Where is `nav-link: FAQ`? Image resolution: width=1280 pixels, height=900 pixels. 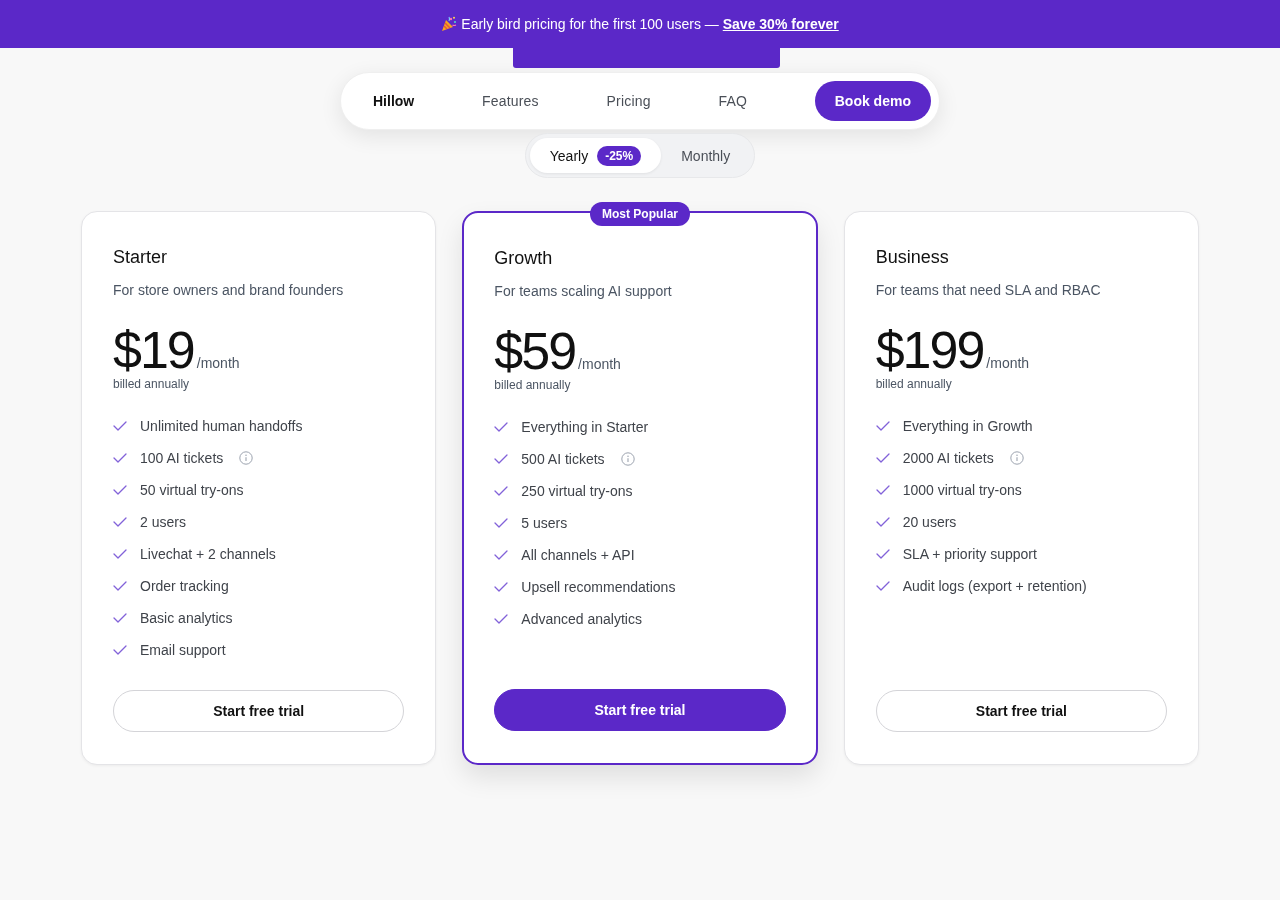 nav-link: FAQ is located at coordinates (732, 101).